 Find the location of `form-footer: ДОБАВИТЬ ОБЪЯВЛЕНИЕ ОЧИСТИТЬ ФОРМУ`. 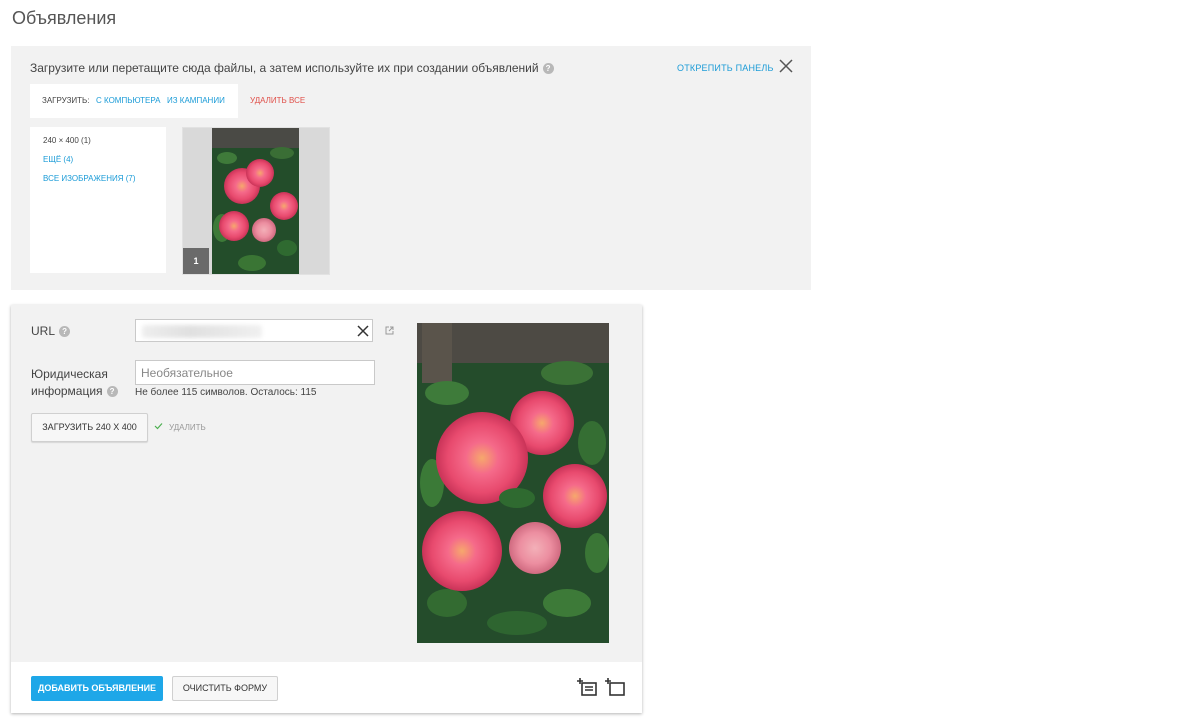

form-footer: ДОБАВИТЬ ОБЪЯВЛЕНИЕ ОЧИСТИТЬ ФОРМУ is located at coordinates (326, 687).